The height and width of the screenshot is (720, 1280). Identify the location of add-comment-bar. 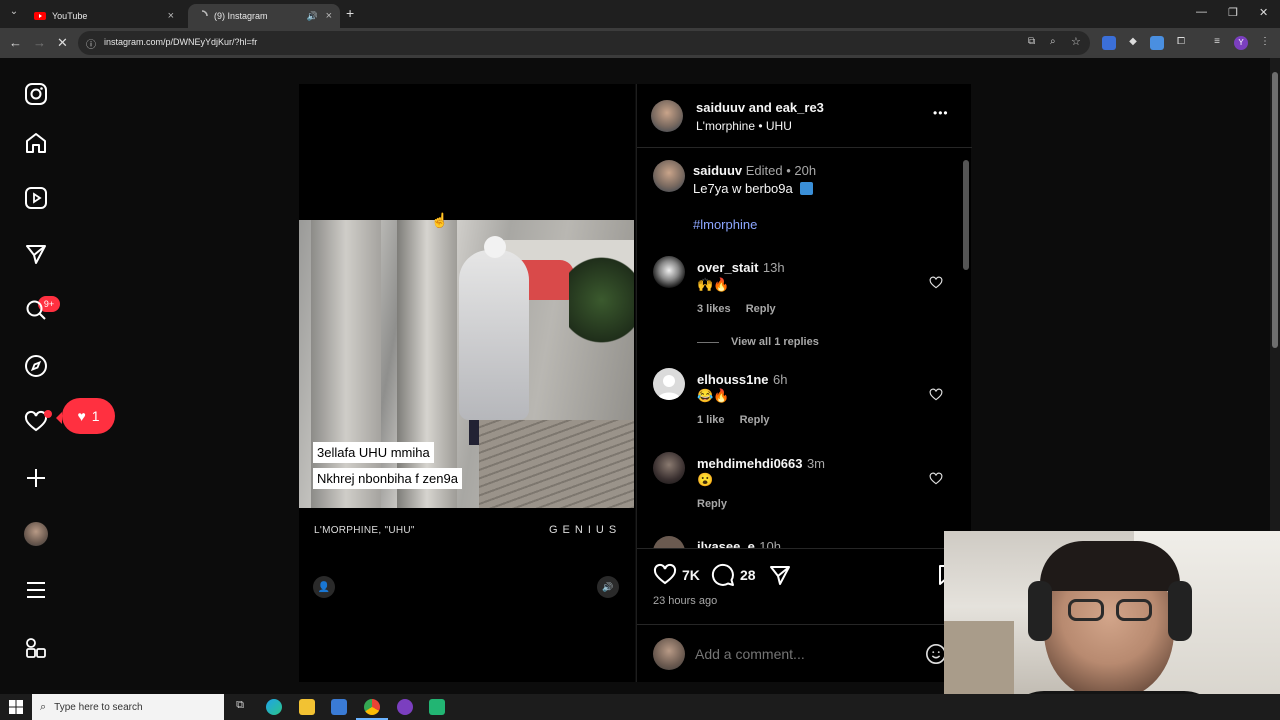
(804, 653).